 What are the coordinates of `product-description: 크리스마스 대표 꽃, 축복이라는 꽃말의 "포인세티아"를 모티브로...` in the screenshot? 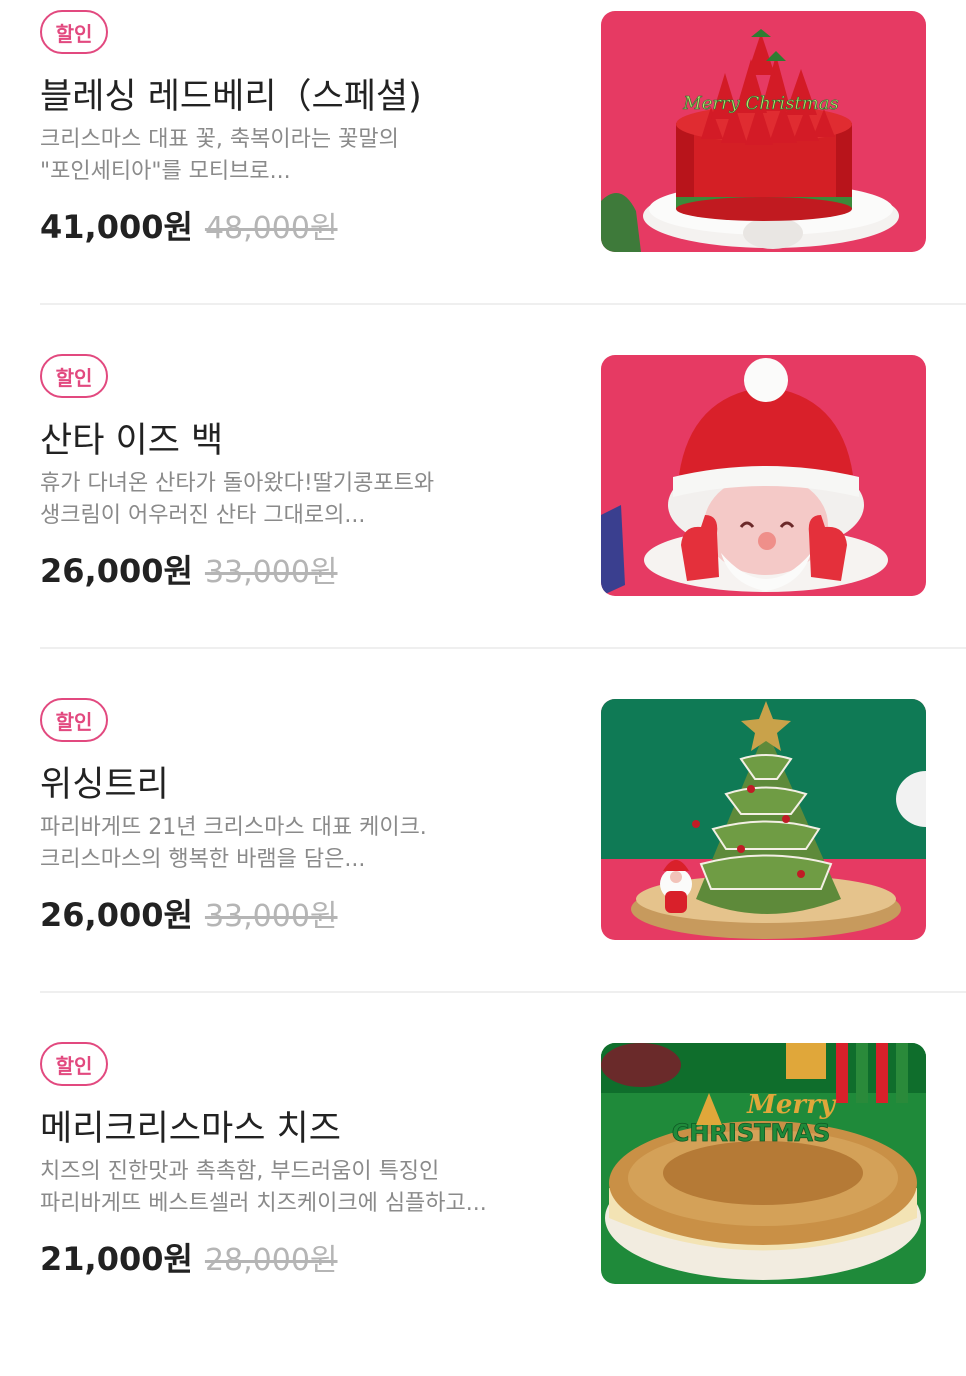 It's located at (310, 156).